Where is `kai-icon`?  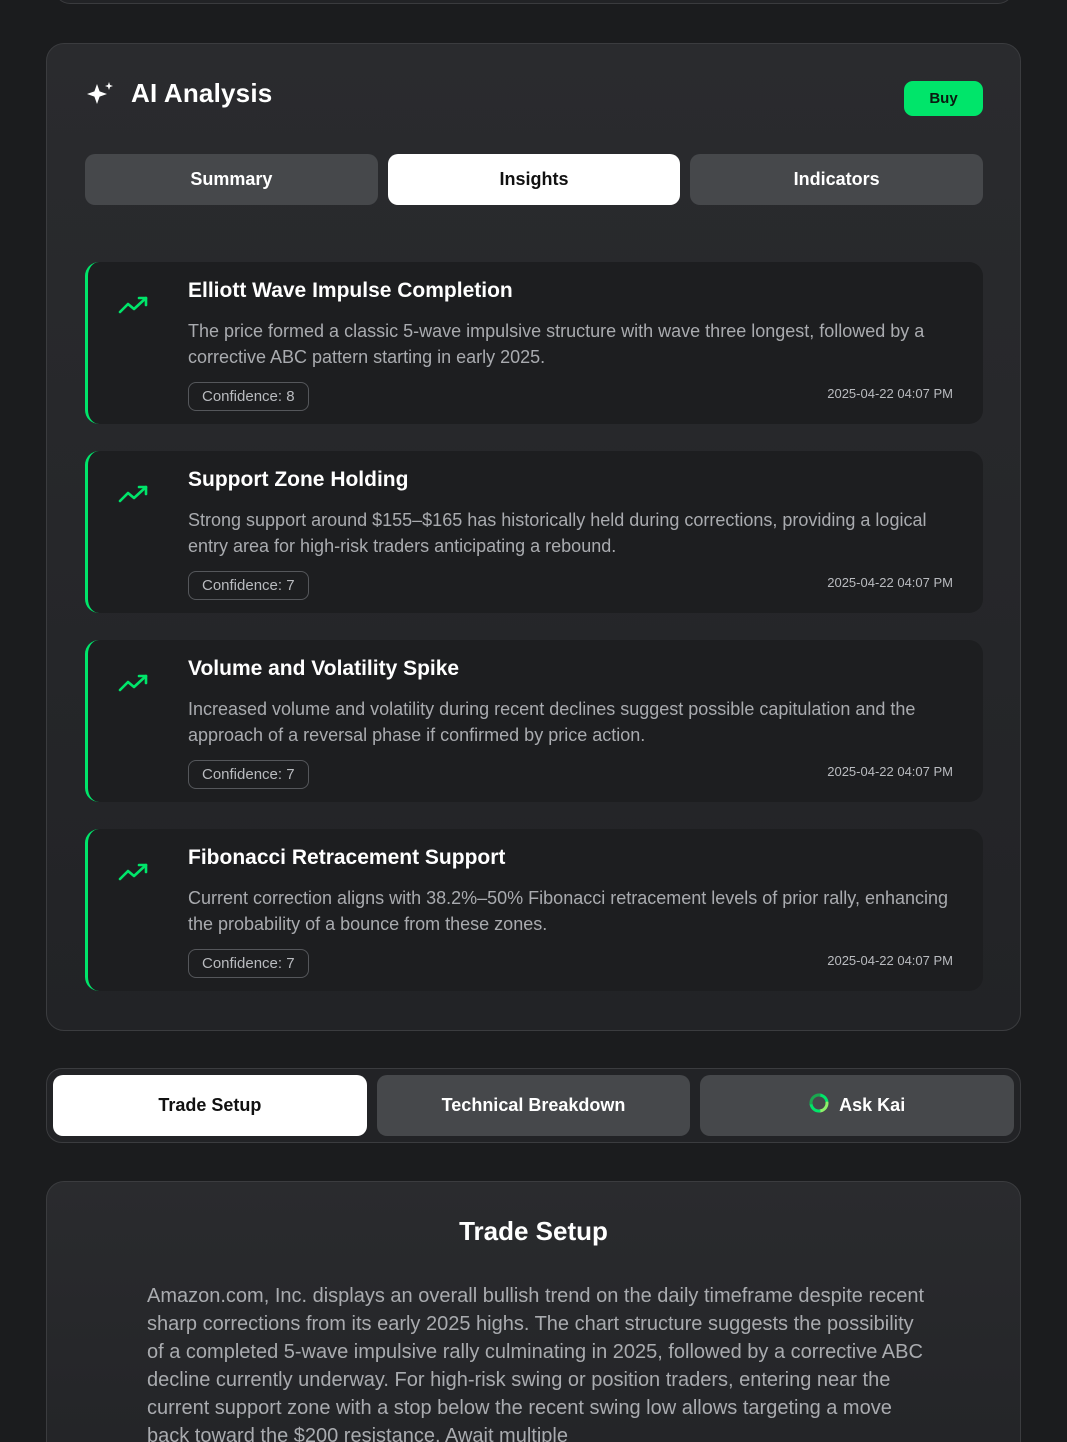 kai-icon is located at coordinates (819, 1105).